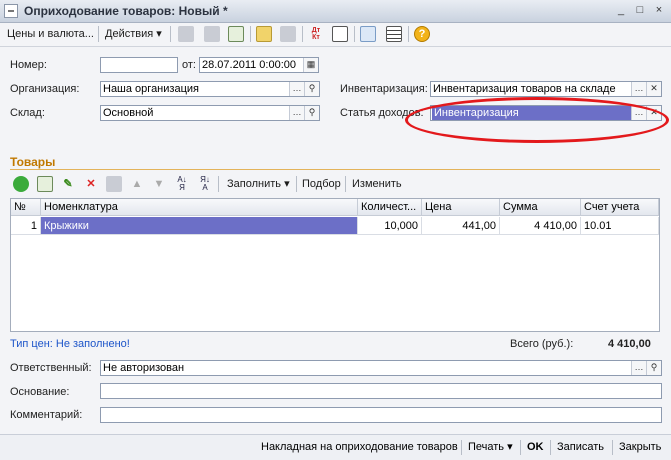 The width and height of the screenshot is (671, 460). Describe the element at coordinates (21, 184) in the screenshot. I see `add-row-icon` at that location.